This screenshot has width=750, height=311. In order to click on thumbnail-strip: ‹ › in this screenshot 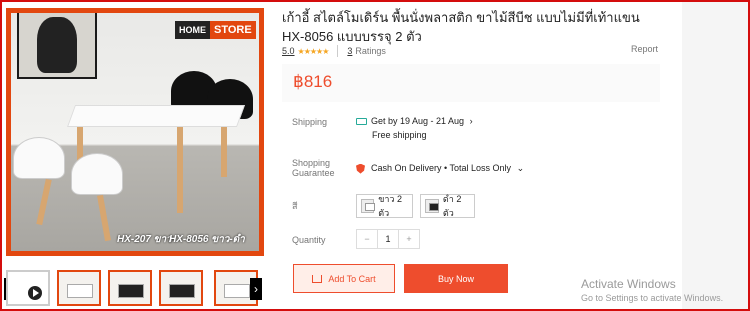, I will do `click(134, 287)`.